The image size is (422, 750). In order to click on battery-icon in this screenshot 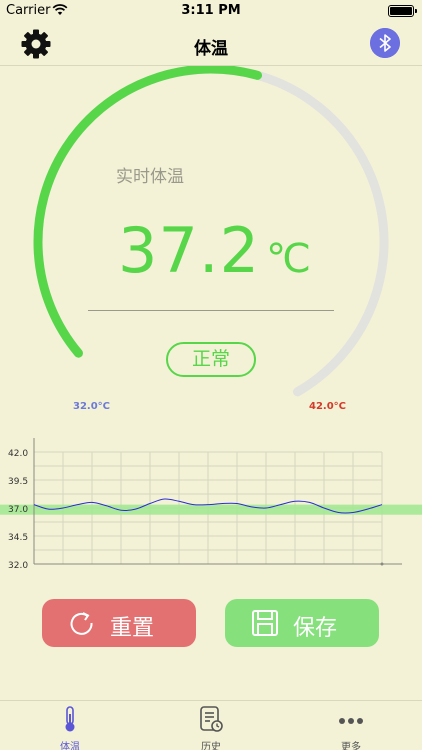, I will do `click(402, 11)`.